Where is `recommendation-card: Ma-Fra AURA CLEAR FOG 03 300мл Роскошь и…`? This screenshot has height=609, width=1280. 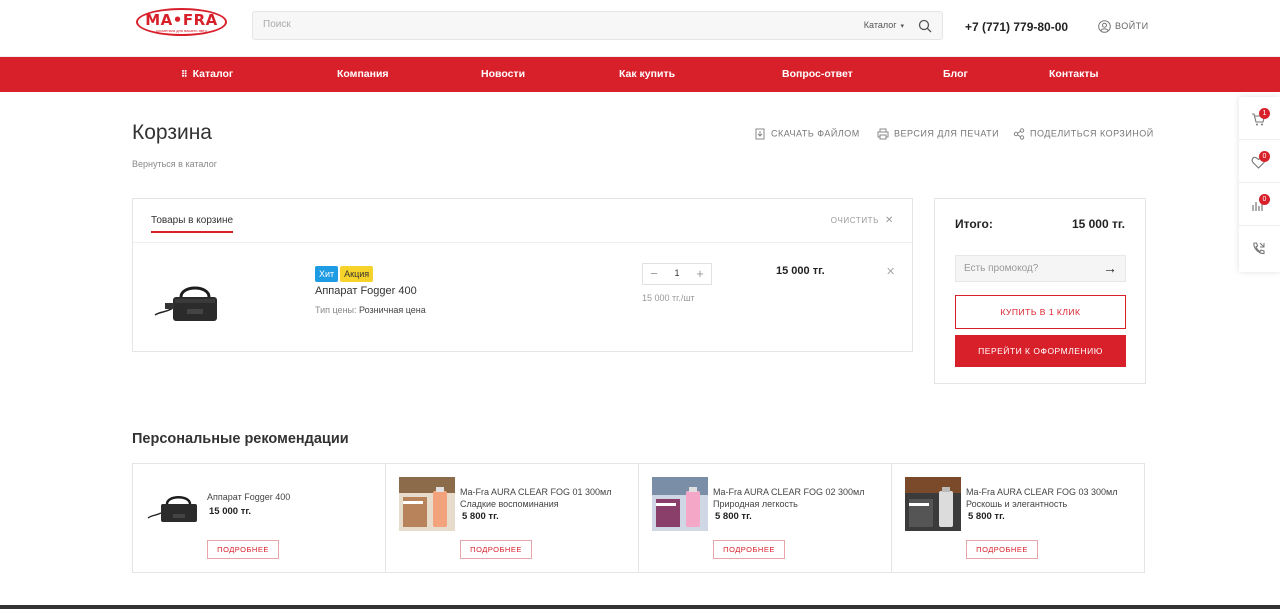 recommendation-card: Ma-Fra AURA CLEAR FOG 03 300мл Роскошь и… is located at coordinates (1018, 518).